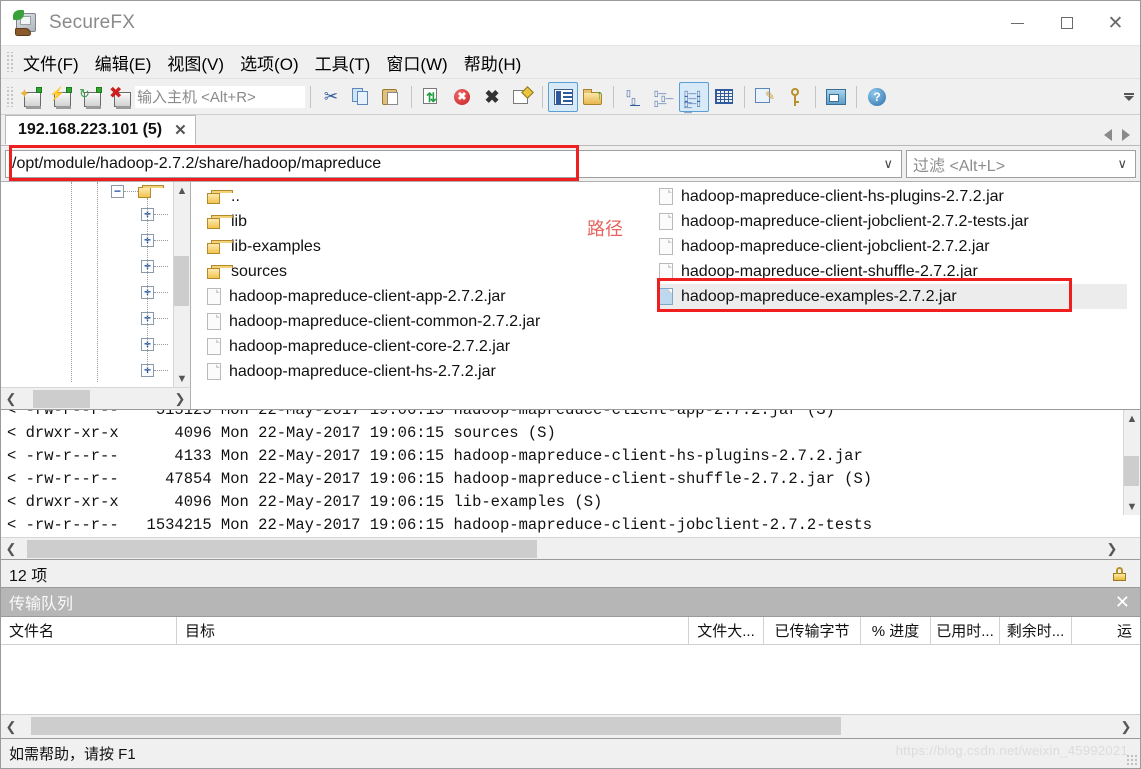 Image resolution: width=1141 pixels, height=769 pixels. Describe the element at coordinates (90, 97) in the screenshot. I see `reconnect-icon: ↻` at that location.